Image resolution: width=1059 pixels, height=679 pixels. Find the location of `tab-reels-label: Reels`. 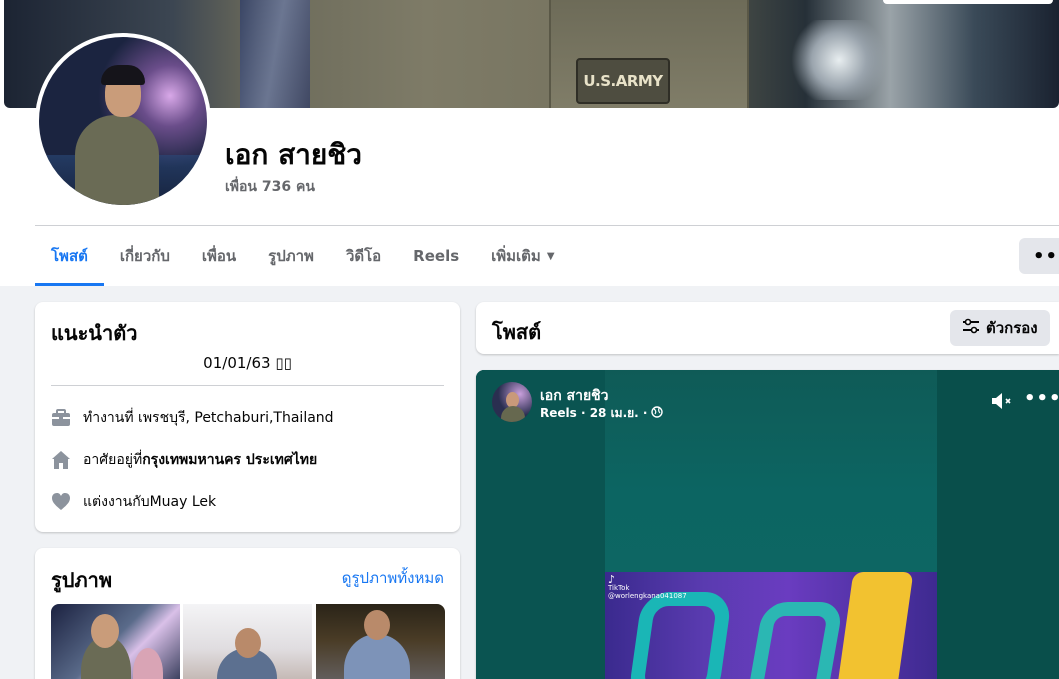

tab-reels-label: Reels is located at coordinates (436, 256).